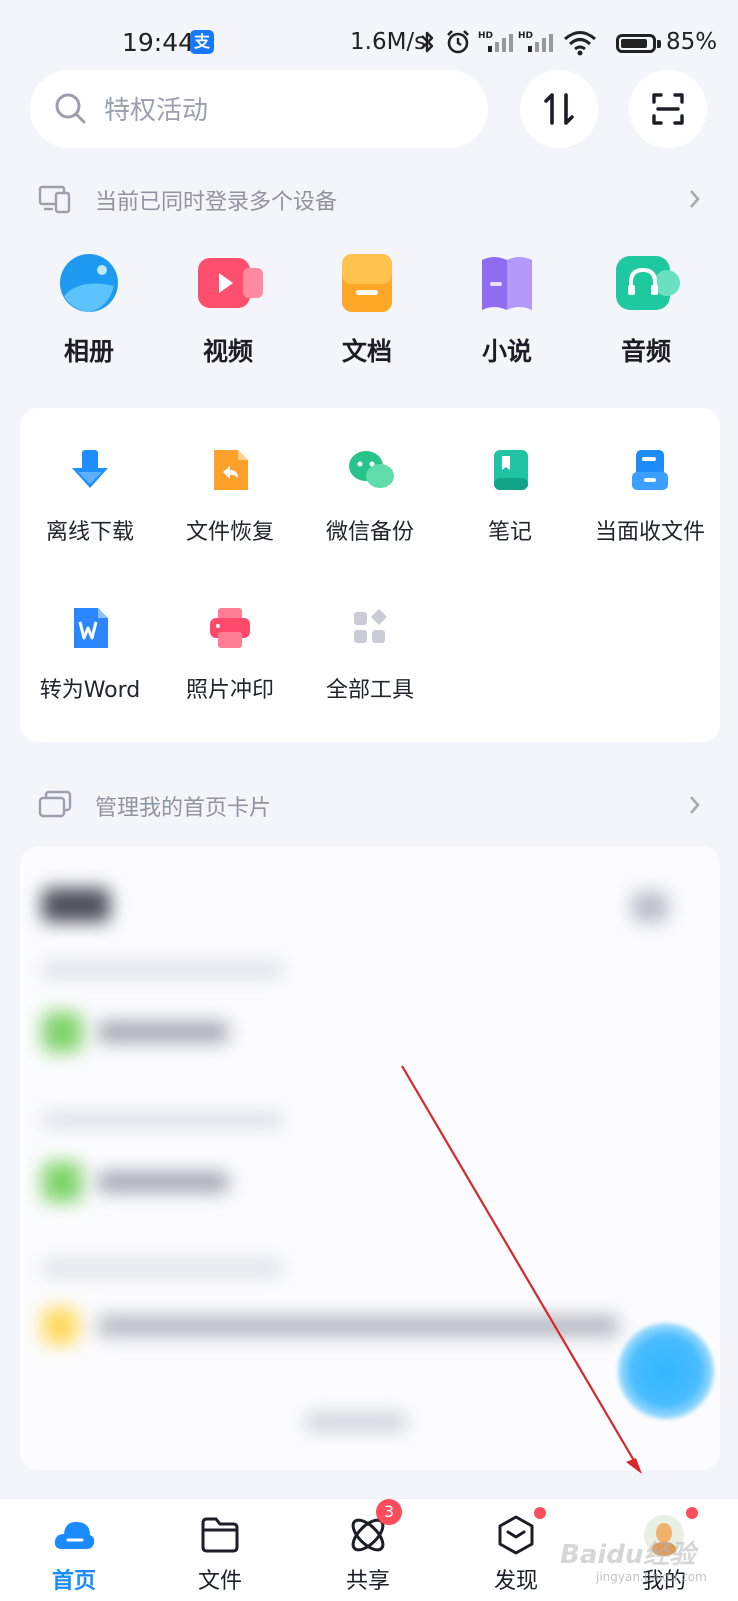  What do you see at coordinates (692, 1513) in the screenshot?
I see `profile-dot` at bounding box center [692, 1513].